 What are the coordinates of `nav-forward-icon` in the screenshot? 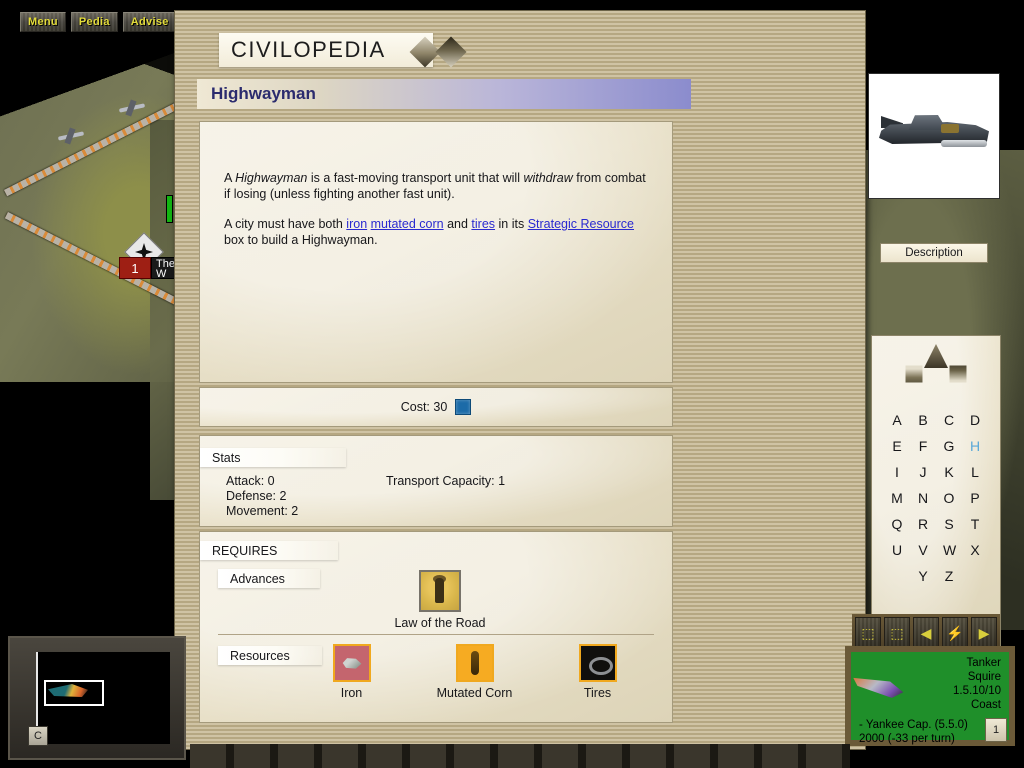 It's located at (451, 52).